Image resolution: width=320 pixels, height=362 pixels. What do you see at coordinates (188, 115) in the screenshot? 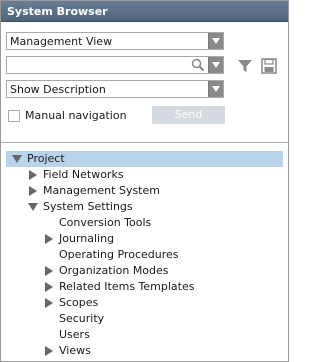
I see `send-button: Send` at bounding box center [188, 115].